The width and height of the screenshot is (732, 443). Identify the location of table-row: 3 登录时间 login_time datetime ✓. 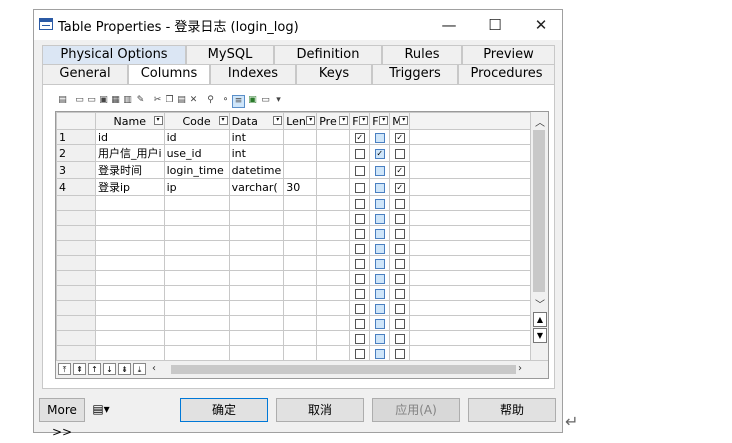
(298, 170).